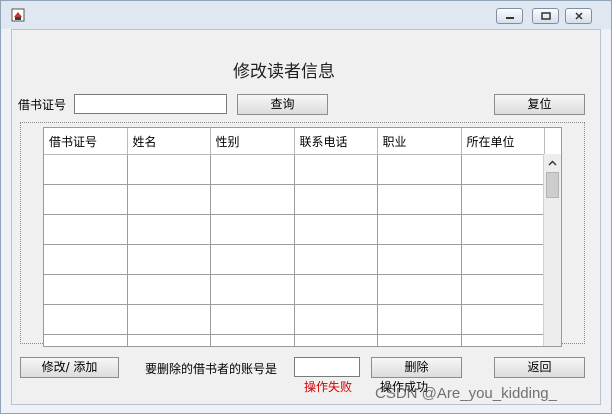 This screenshot has width=612, height=414. What do you see at coordinates (503, 141) in the screenshot?
I see `column-header: 所在单位` at bounding box center [503, 141].